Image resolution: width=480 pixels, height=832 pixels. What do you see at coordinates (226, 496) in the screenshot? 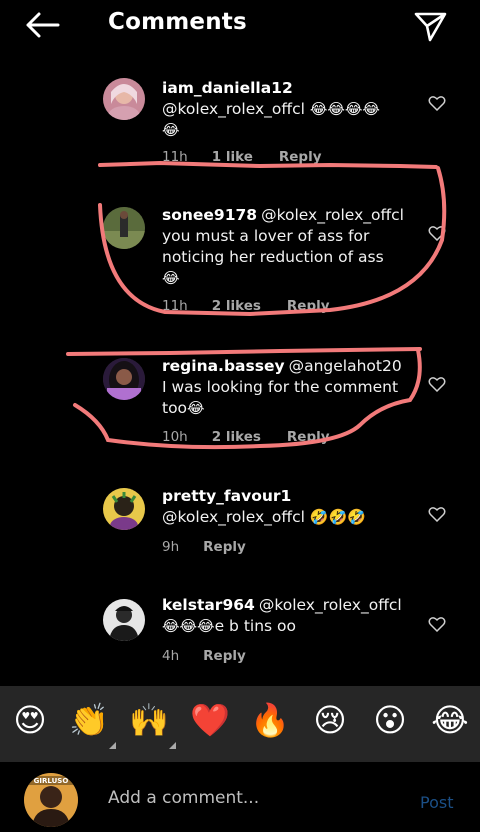
I see `comment-username: pretty_favour1` at bounding box center [226, 496].